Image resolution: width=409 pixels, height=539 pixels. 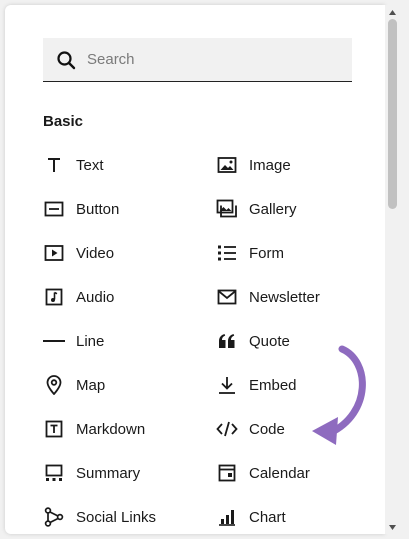 What do you see at coordinates (54, 385) in the screenshot?
I see `map-pin-icon` at bounding box center [54, 385].